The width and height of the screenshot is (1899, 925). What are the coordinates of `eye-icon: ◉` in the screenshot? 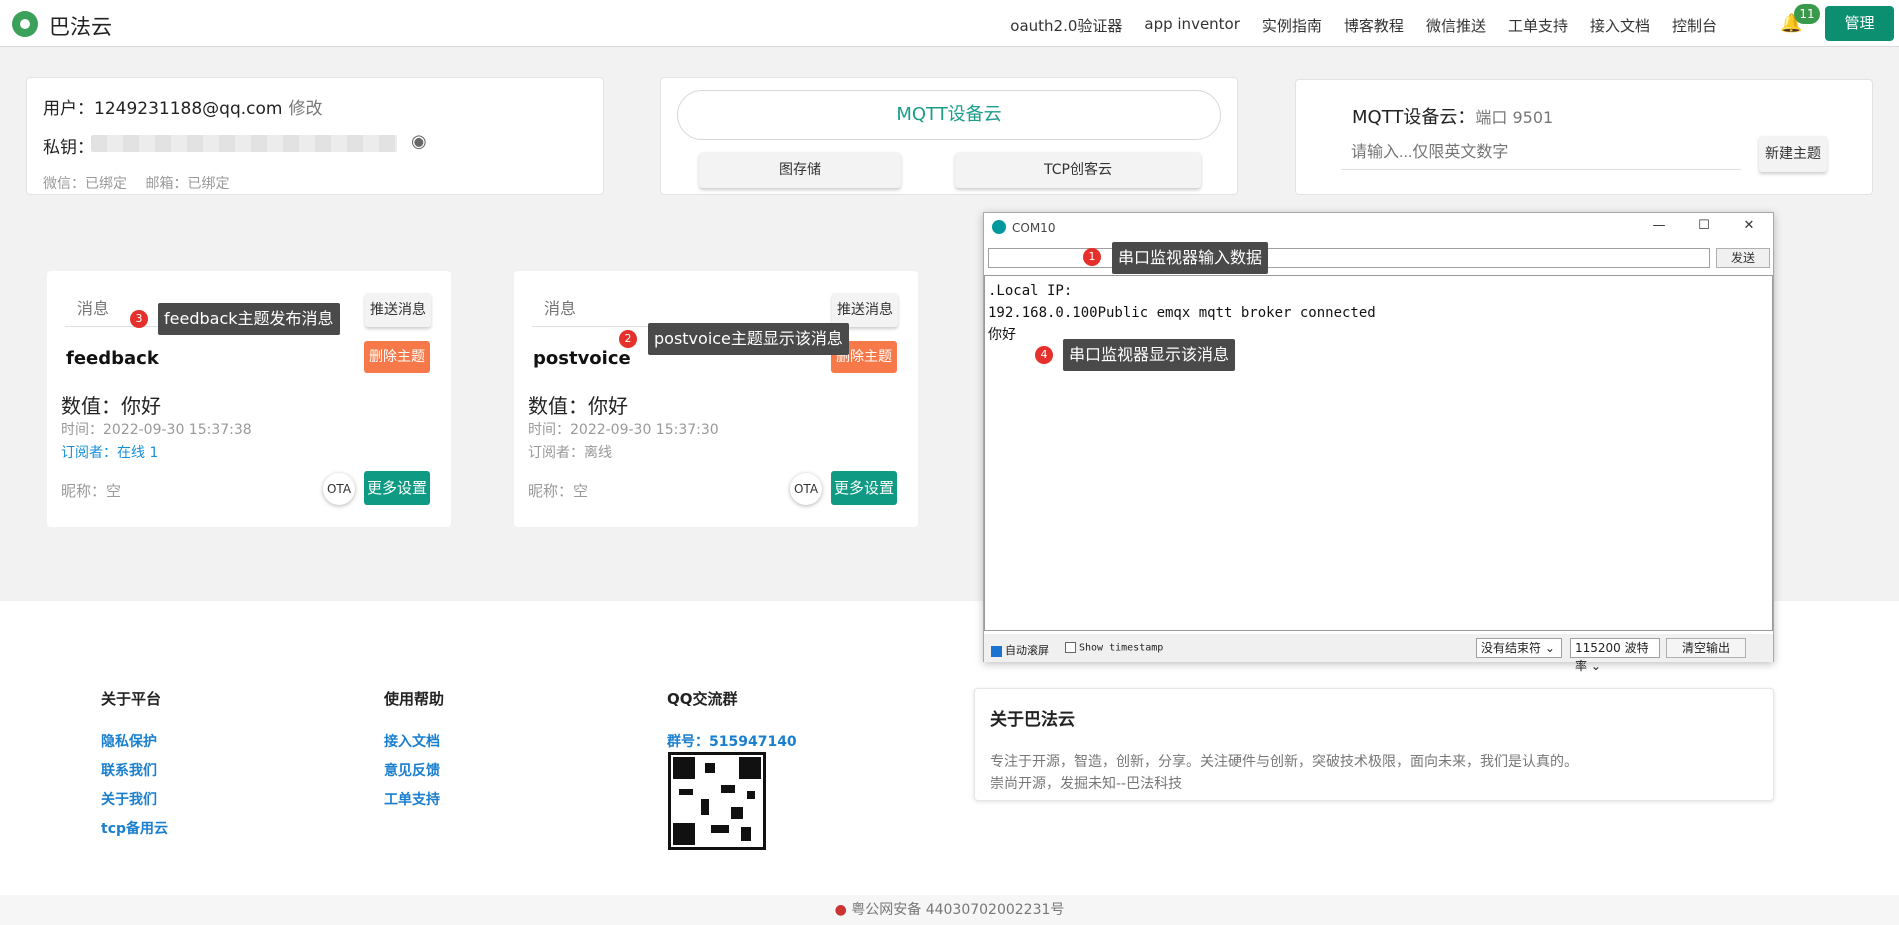 It's located at (419, 141).